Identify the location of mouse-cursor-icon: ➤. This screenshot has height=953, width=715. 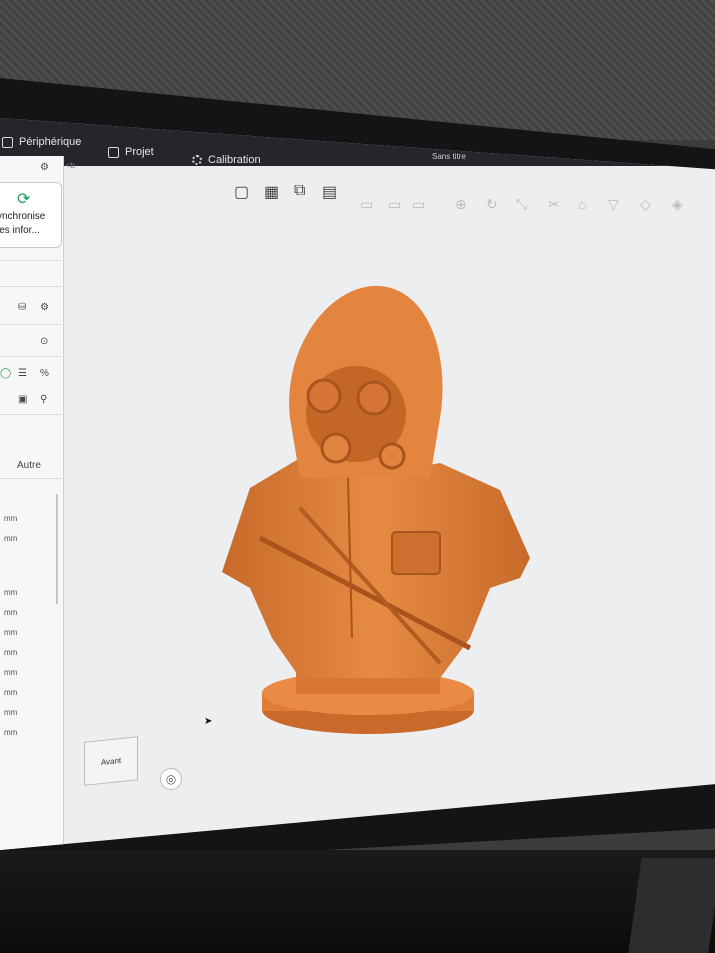
(208, 721).